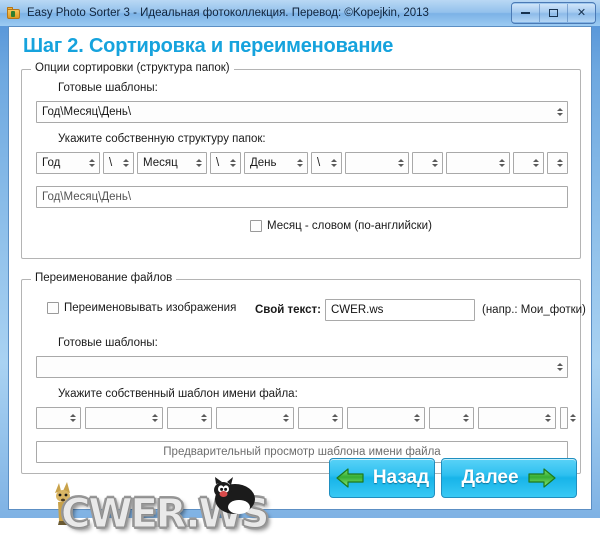  I want to click on month-word-checkbox: Месяц - словом (по-английски), so click(341, 226).